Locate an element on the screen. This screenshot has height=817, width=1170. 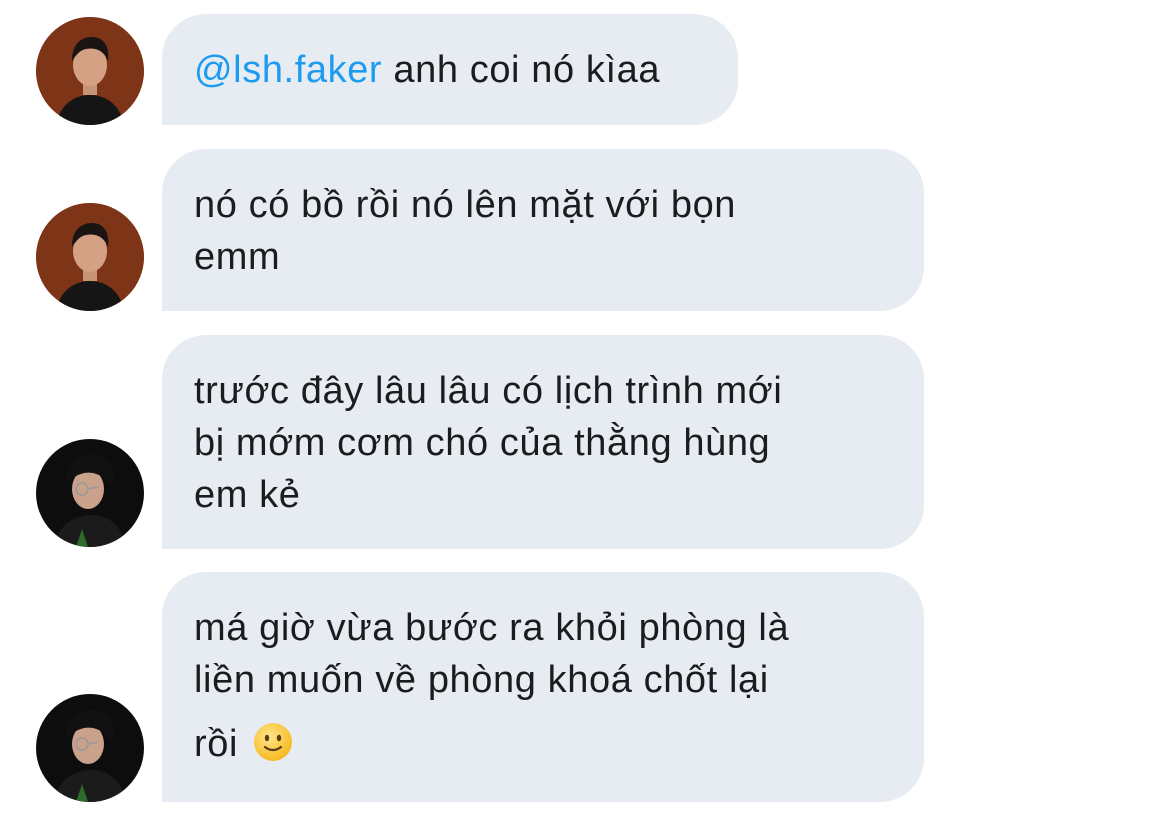
message-bubble: @lsh.faker anh coi nó kìaa is located at coordinates (450, 69).